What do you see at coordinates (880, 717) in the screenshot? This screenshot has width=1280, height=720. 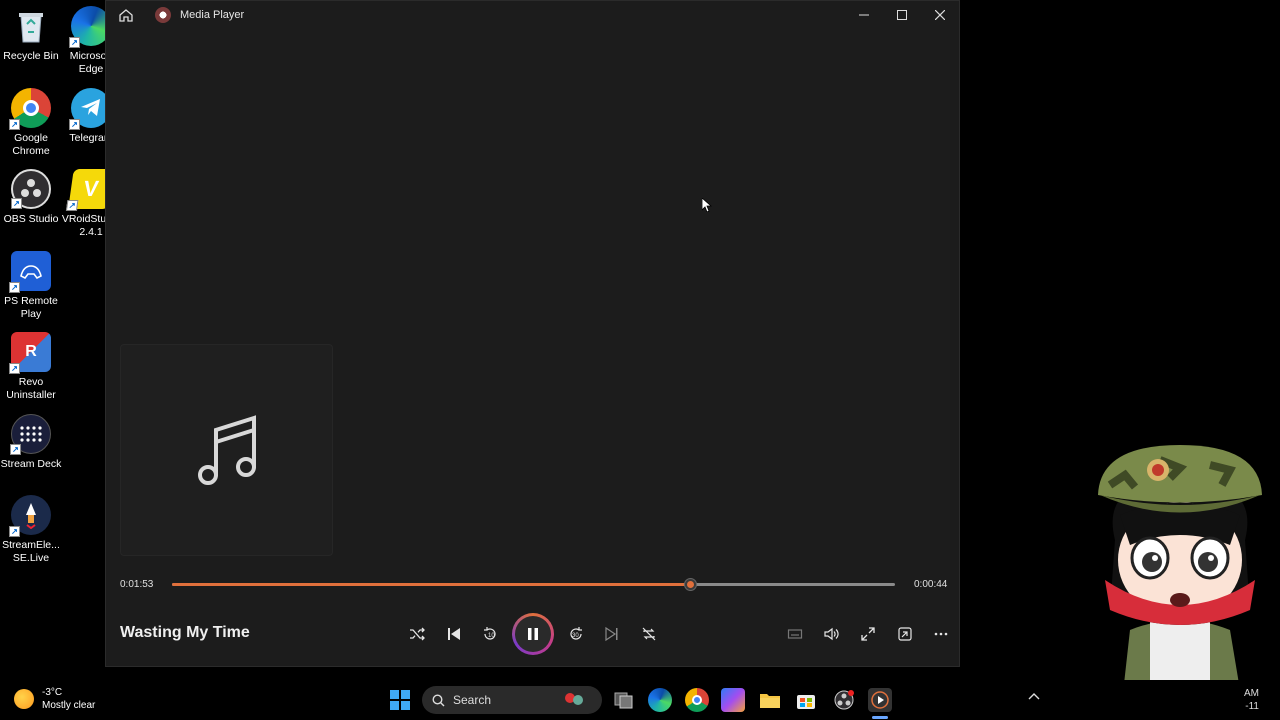 I see `active-app-indicator` at bounding box center [880, 717].